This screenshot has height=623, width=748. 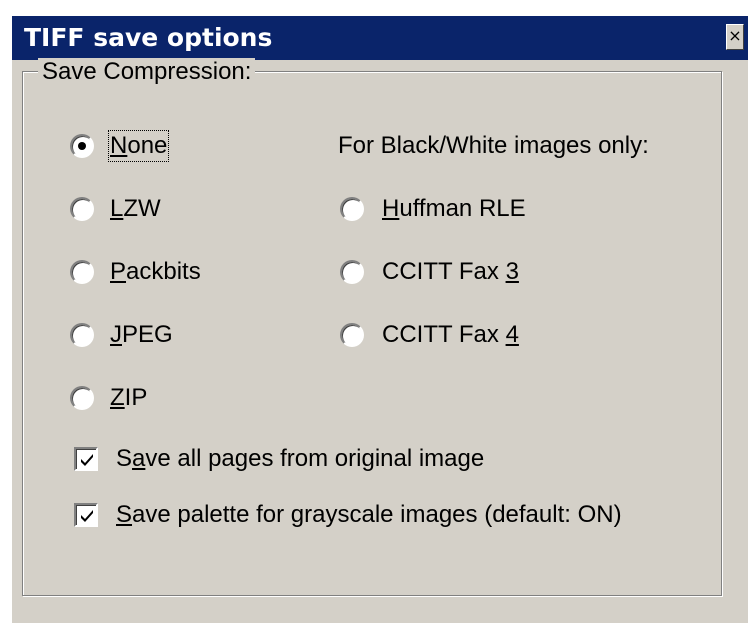 I want to click on radio-lzw, so click(x=82, y=209).